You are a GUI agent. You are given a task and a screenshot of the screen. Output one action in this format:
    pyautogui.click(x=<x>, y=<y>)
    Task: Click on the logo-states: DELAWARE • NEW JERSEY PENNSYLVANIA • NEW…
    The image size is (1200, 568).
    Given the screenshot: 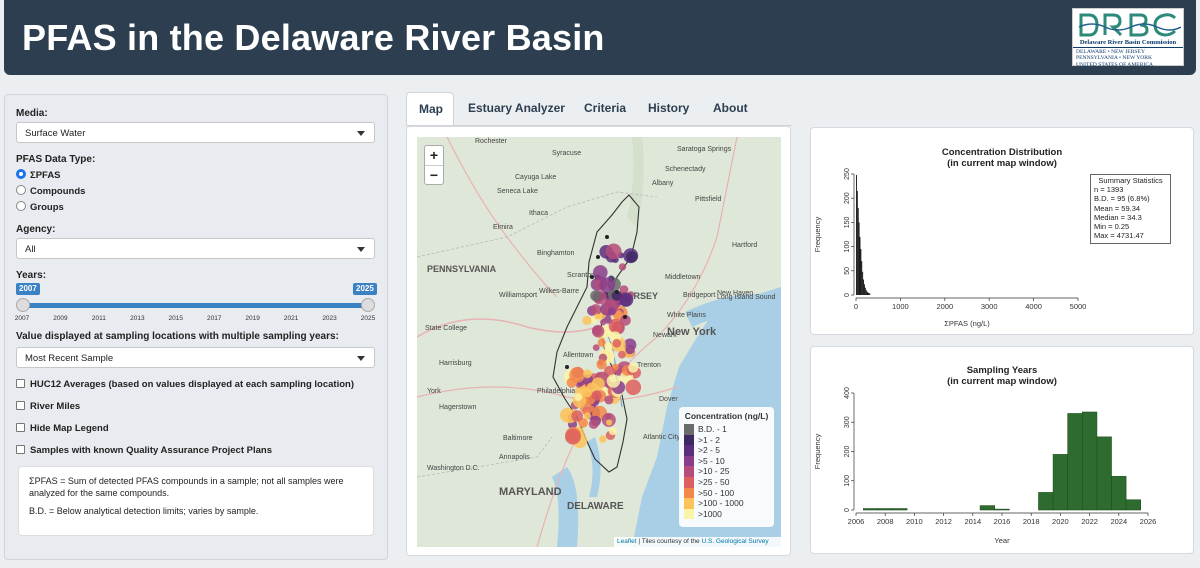 What is the action you would take?
    pyautogui.click(x=1115, y=58)
    